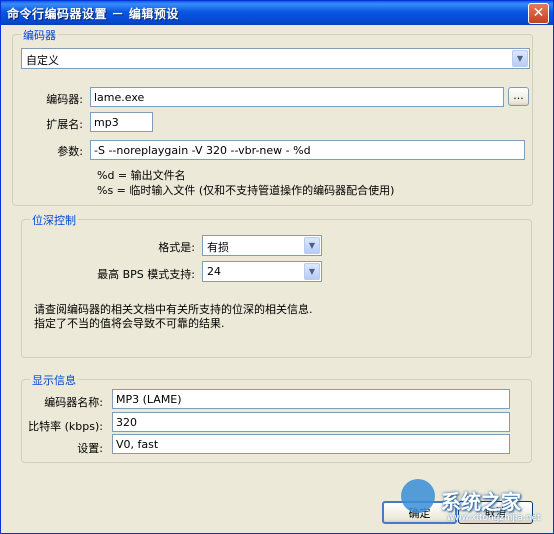 Image resolution: width=554 pixels, height=534 pixels. What do you see at coordinates (262, 271) in the screenshot?
I see `max-bps-select: 24 ▼` at bounding box center [262, 271].